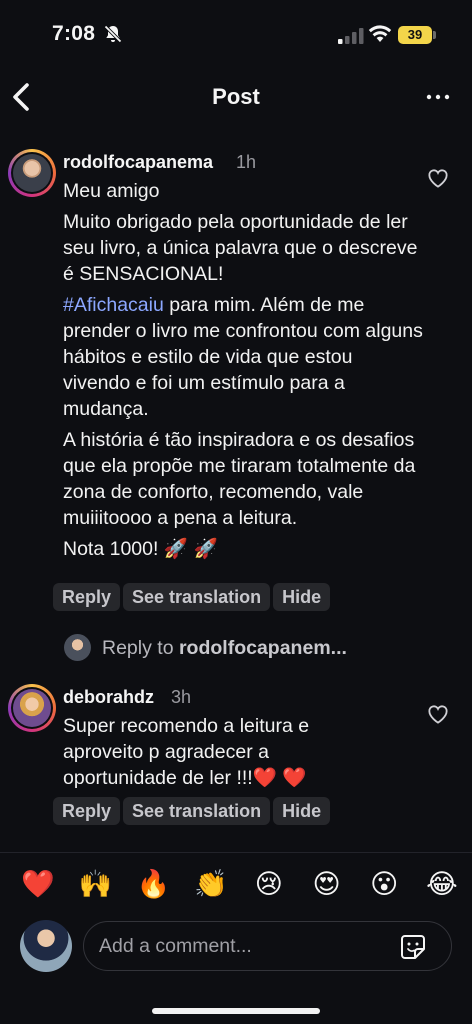  I want to click on home-indicator, so click(236, 1011).